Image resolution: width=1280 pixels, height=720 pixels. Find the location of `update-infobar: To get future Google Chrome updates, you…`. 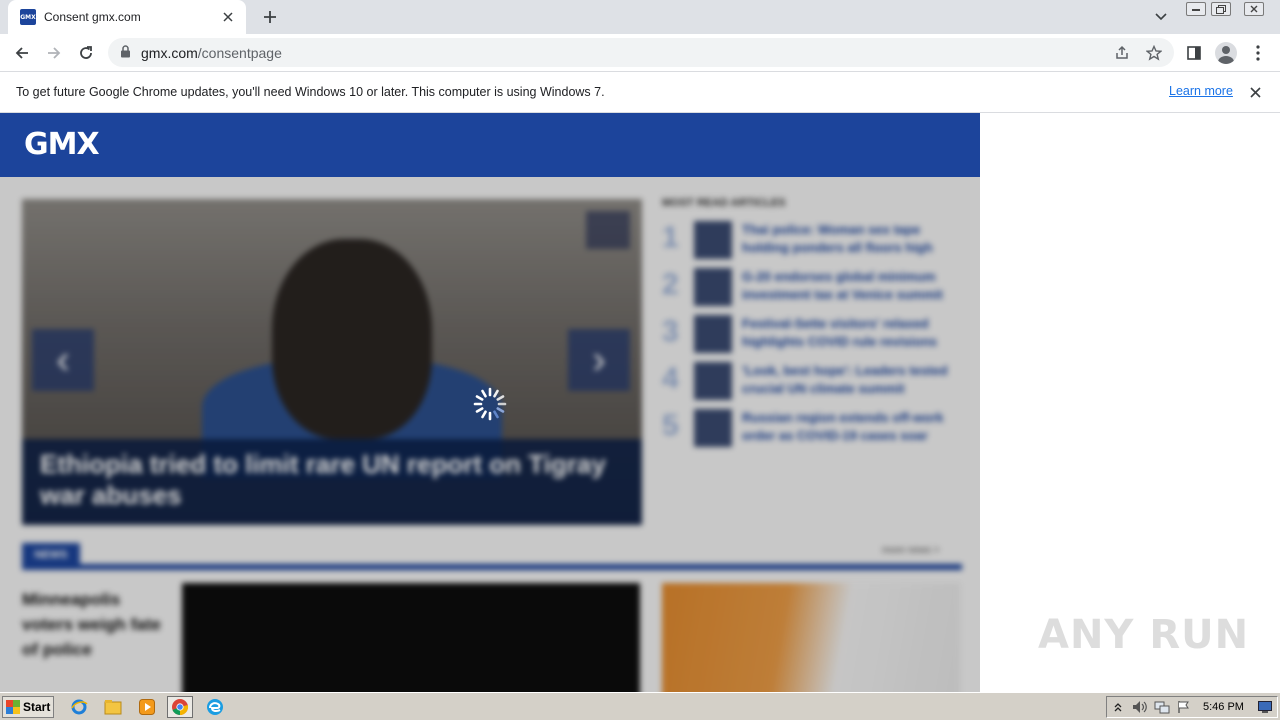

update-infobar: To get future Google Chrome updates, you… is located at coordinates (640, 92).